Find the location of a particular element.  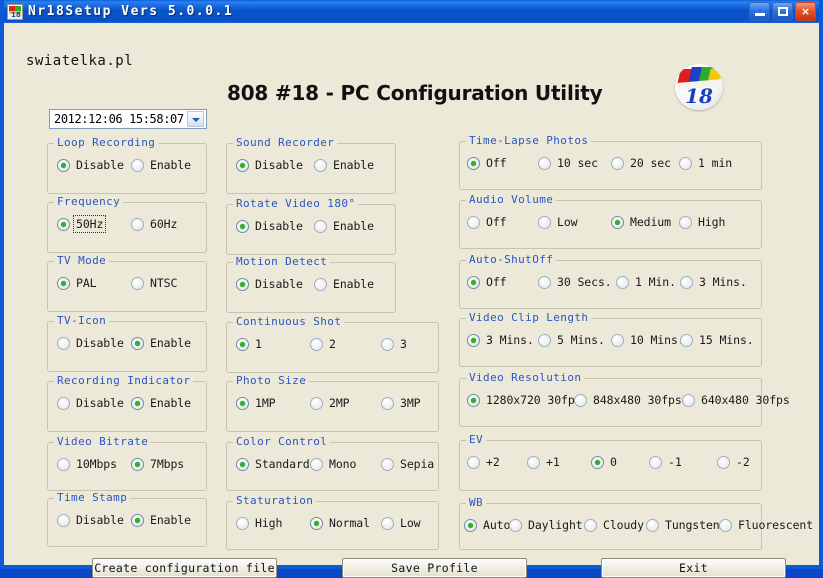

radio-option-color-control-0: Standard is located at coordinates (273, 464).